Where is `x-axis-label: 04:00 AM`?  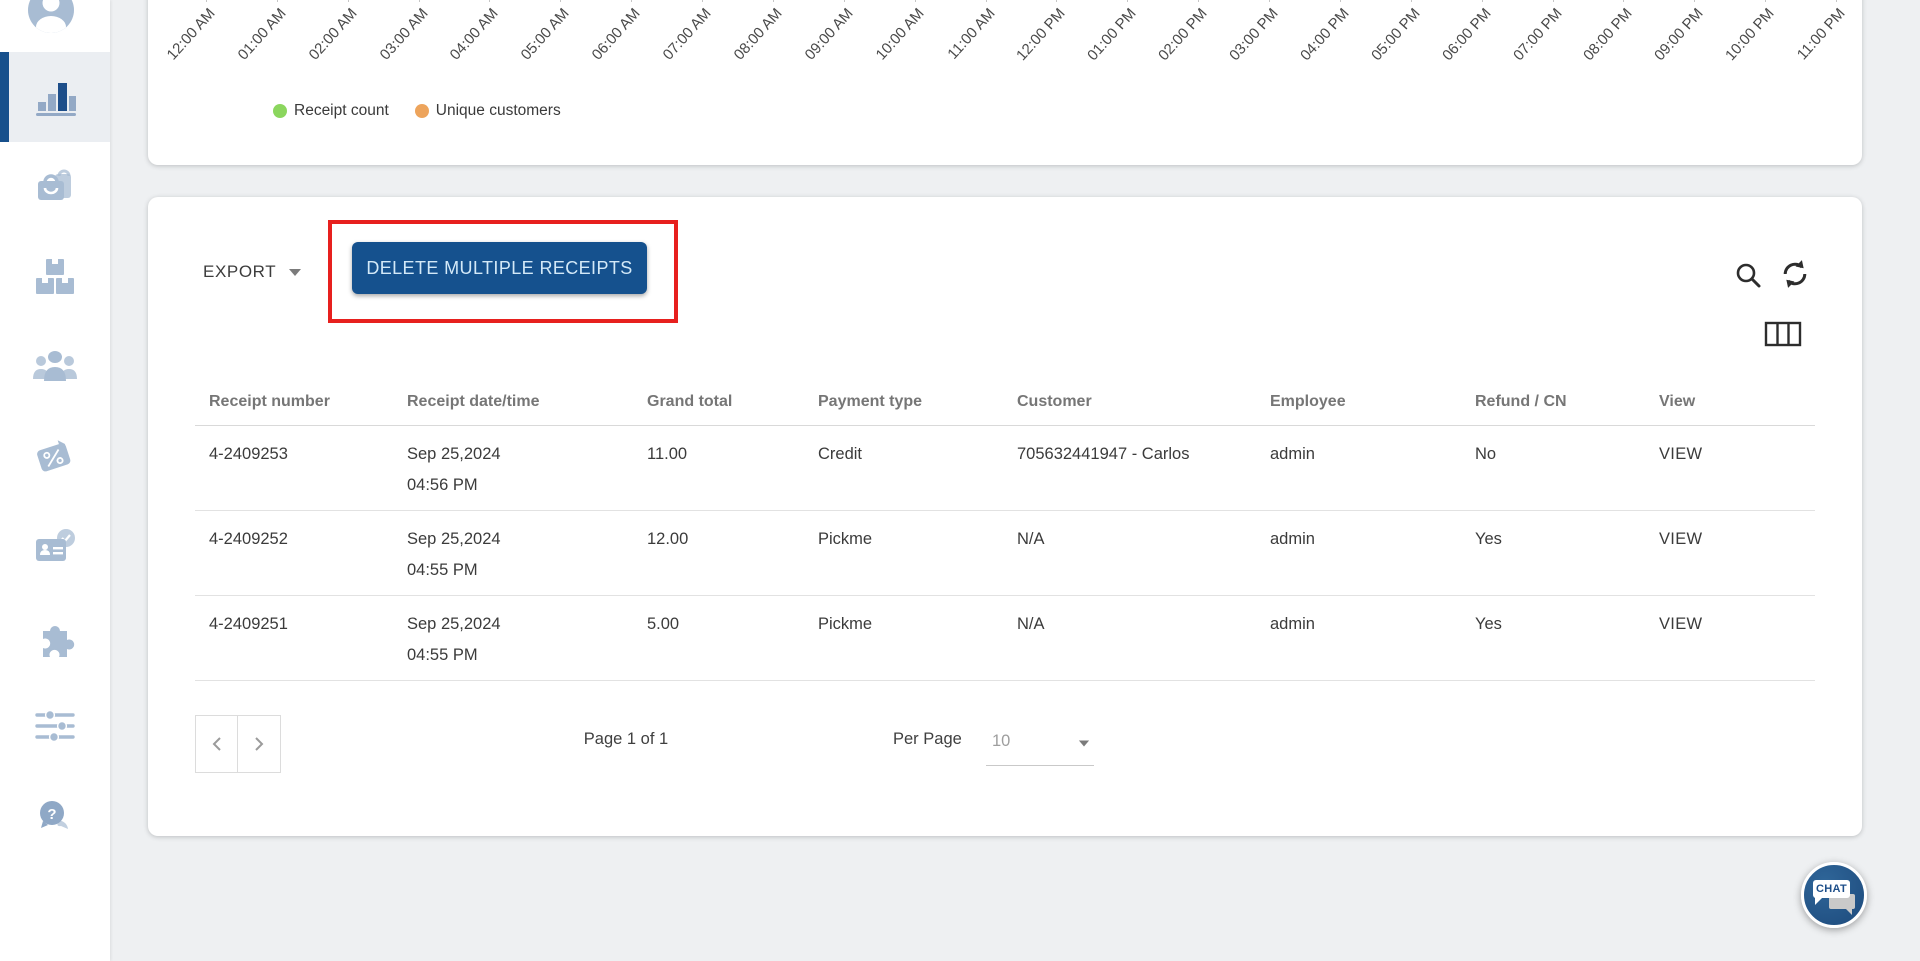
x-axis-label: 04:00 AM is located at coordinates (475, 34).